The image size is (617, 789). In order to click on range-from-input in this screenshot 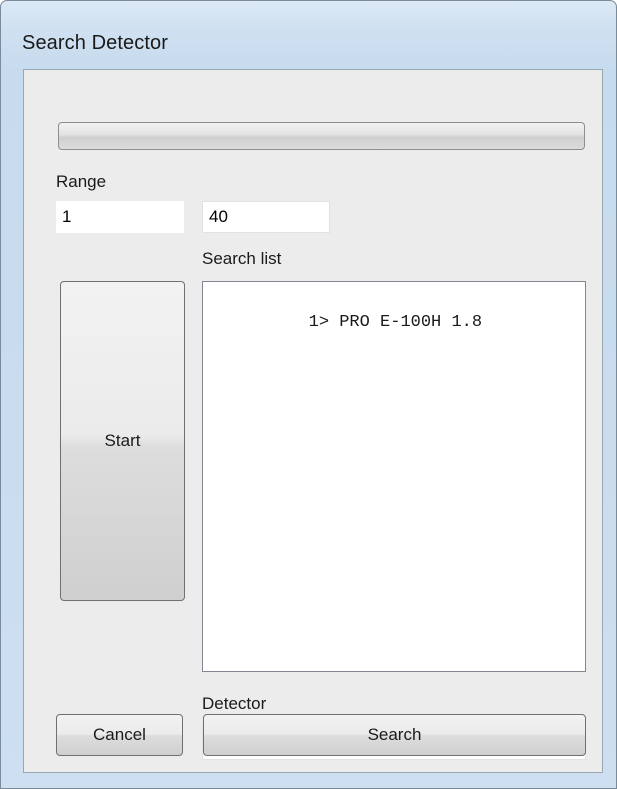, I will do `click(120, 217)`.